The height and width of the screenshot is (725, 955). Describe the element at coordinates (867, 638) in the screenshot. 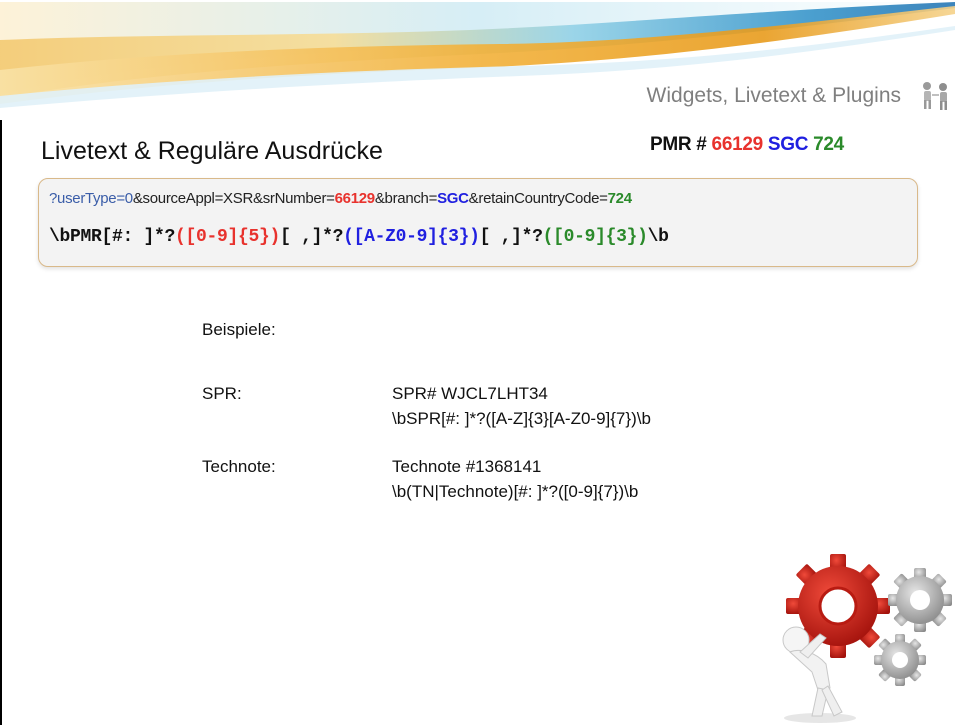

I see `gears-person-illustration` at that location.